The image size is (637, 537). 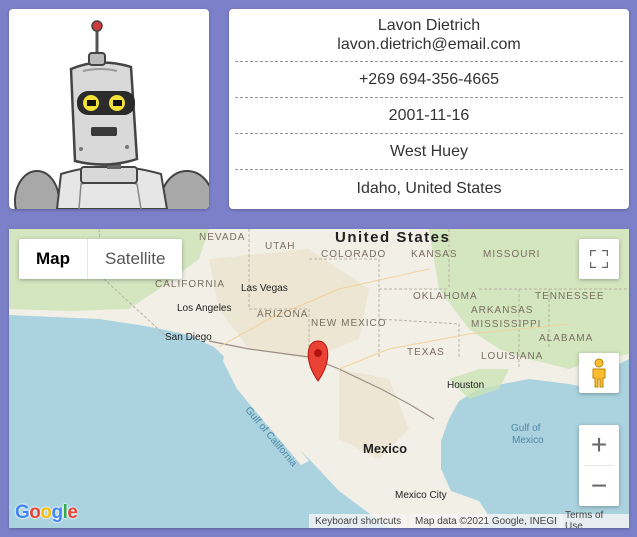 What do you see at coordinates (599, 486) in the screenshot?
I see `zoom-out-button: −` at bounding box center [599, 486].